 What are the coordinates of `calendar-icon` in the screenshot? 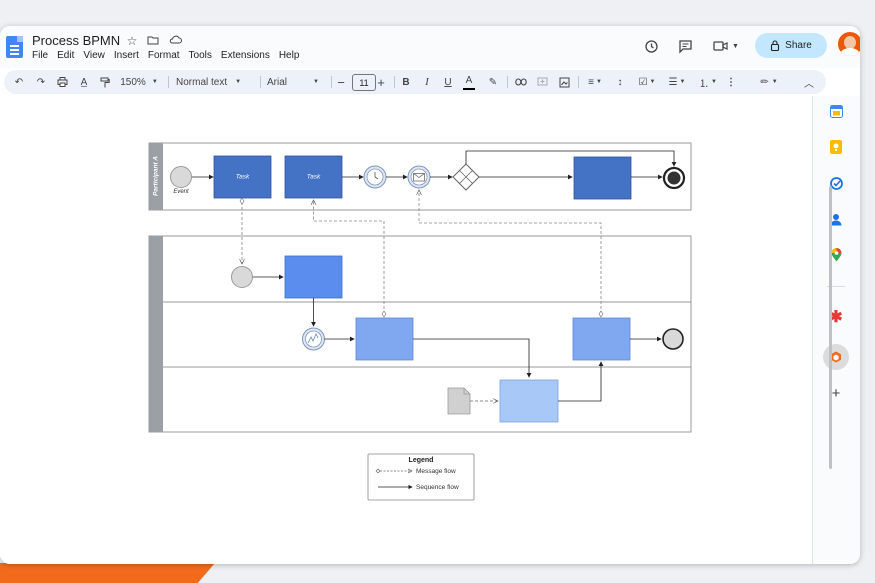 It's located at (836, 111).